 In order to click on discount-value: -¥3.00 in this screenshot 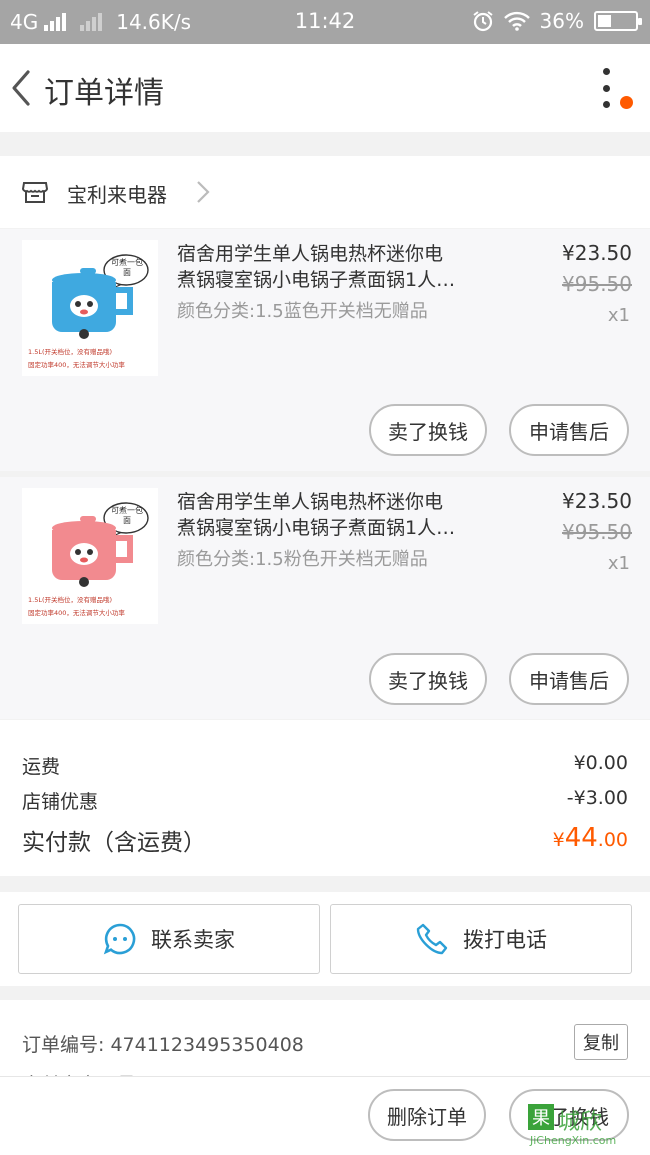, I will do `click(597, 798)`.